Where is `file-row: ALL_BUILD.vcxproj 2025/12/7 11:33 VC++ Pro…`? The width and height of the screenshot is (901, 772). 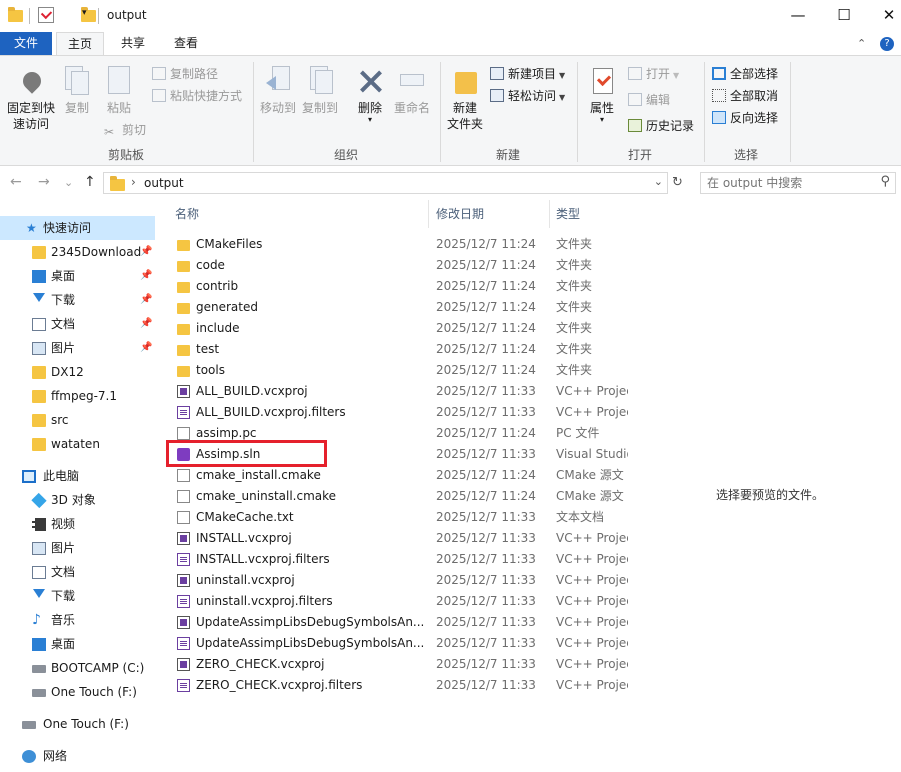
file-row: ALL_BUILD.vcxproj 2025/12/7 11:33 VC++ Pro… is located at coordinates (401, 391).